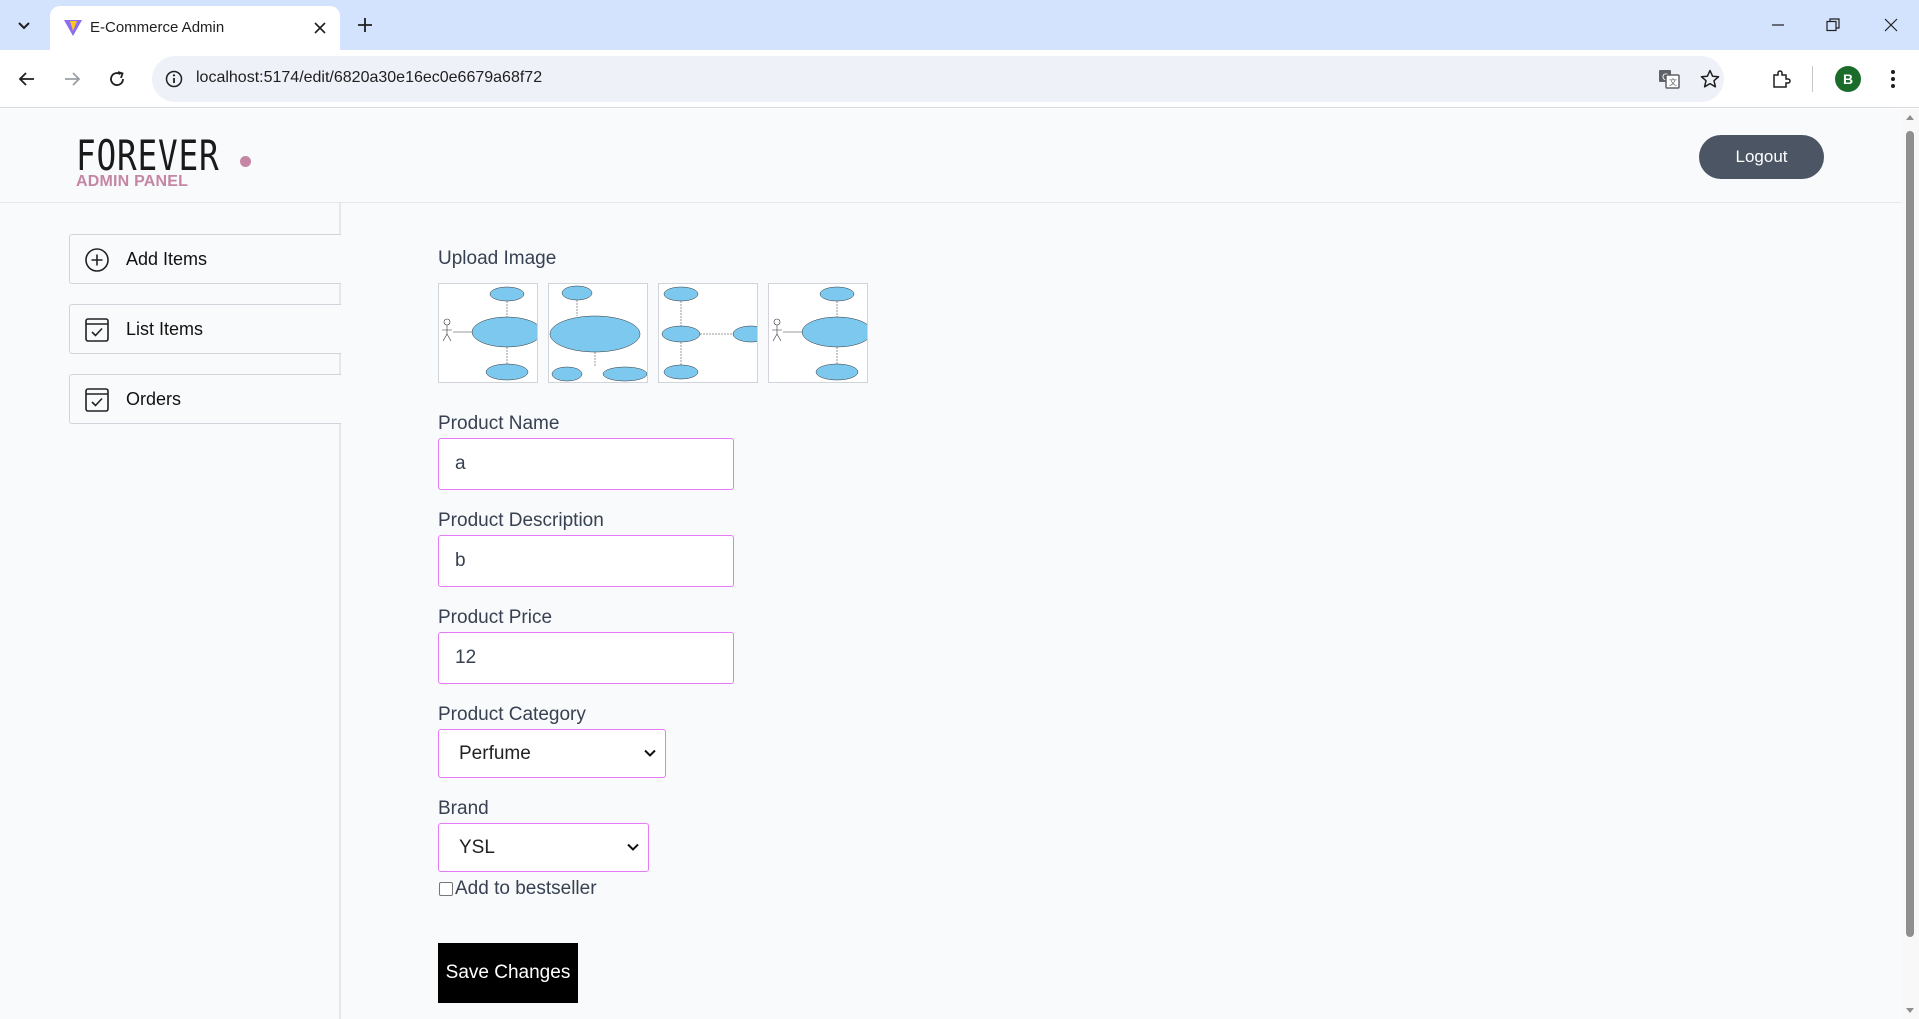  Describe the element at coordinates (245, 161) in the screenshot. I see `logo-dot` at that location.